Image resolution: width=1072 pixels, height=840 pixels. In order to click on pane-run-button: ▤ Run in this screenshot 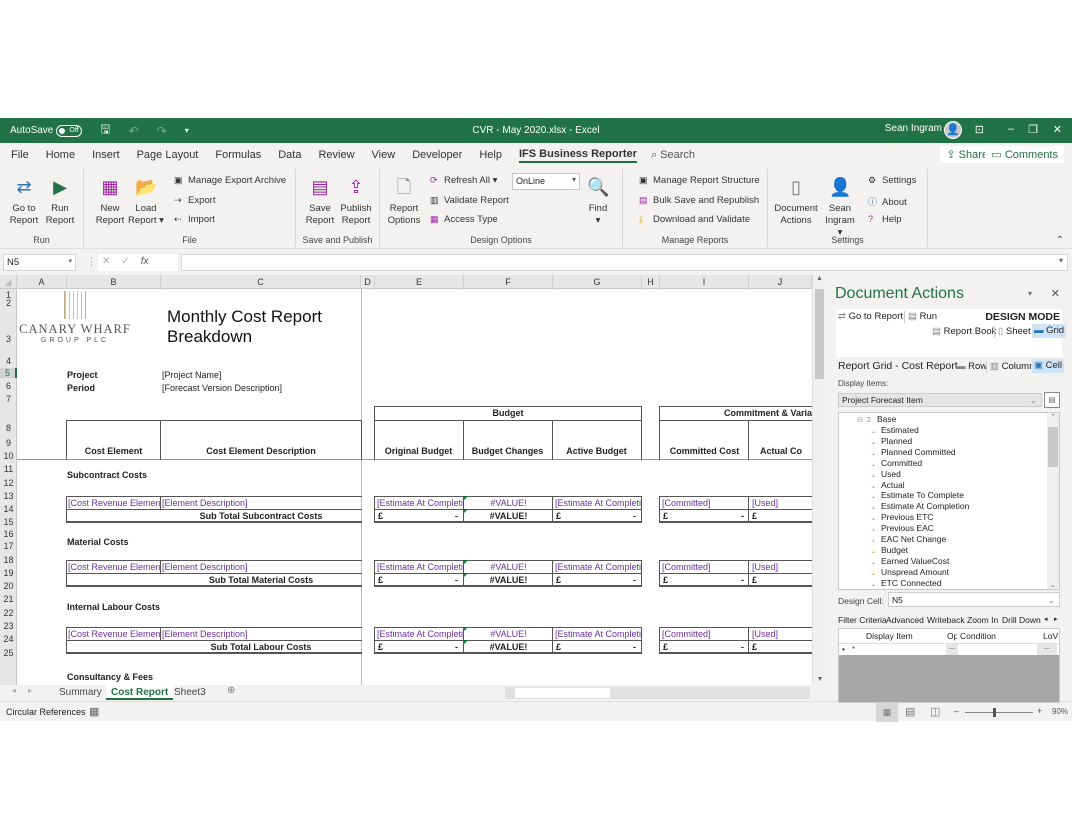, I will do `click(920, 317)`.